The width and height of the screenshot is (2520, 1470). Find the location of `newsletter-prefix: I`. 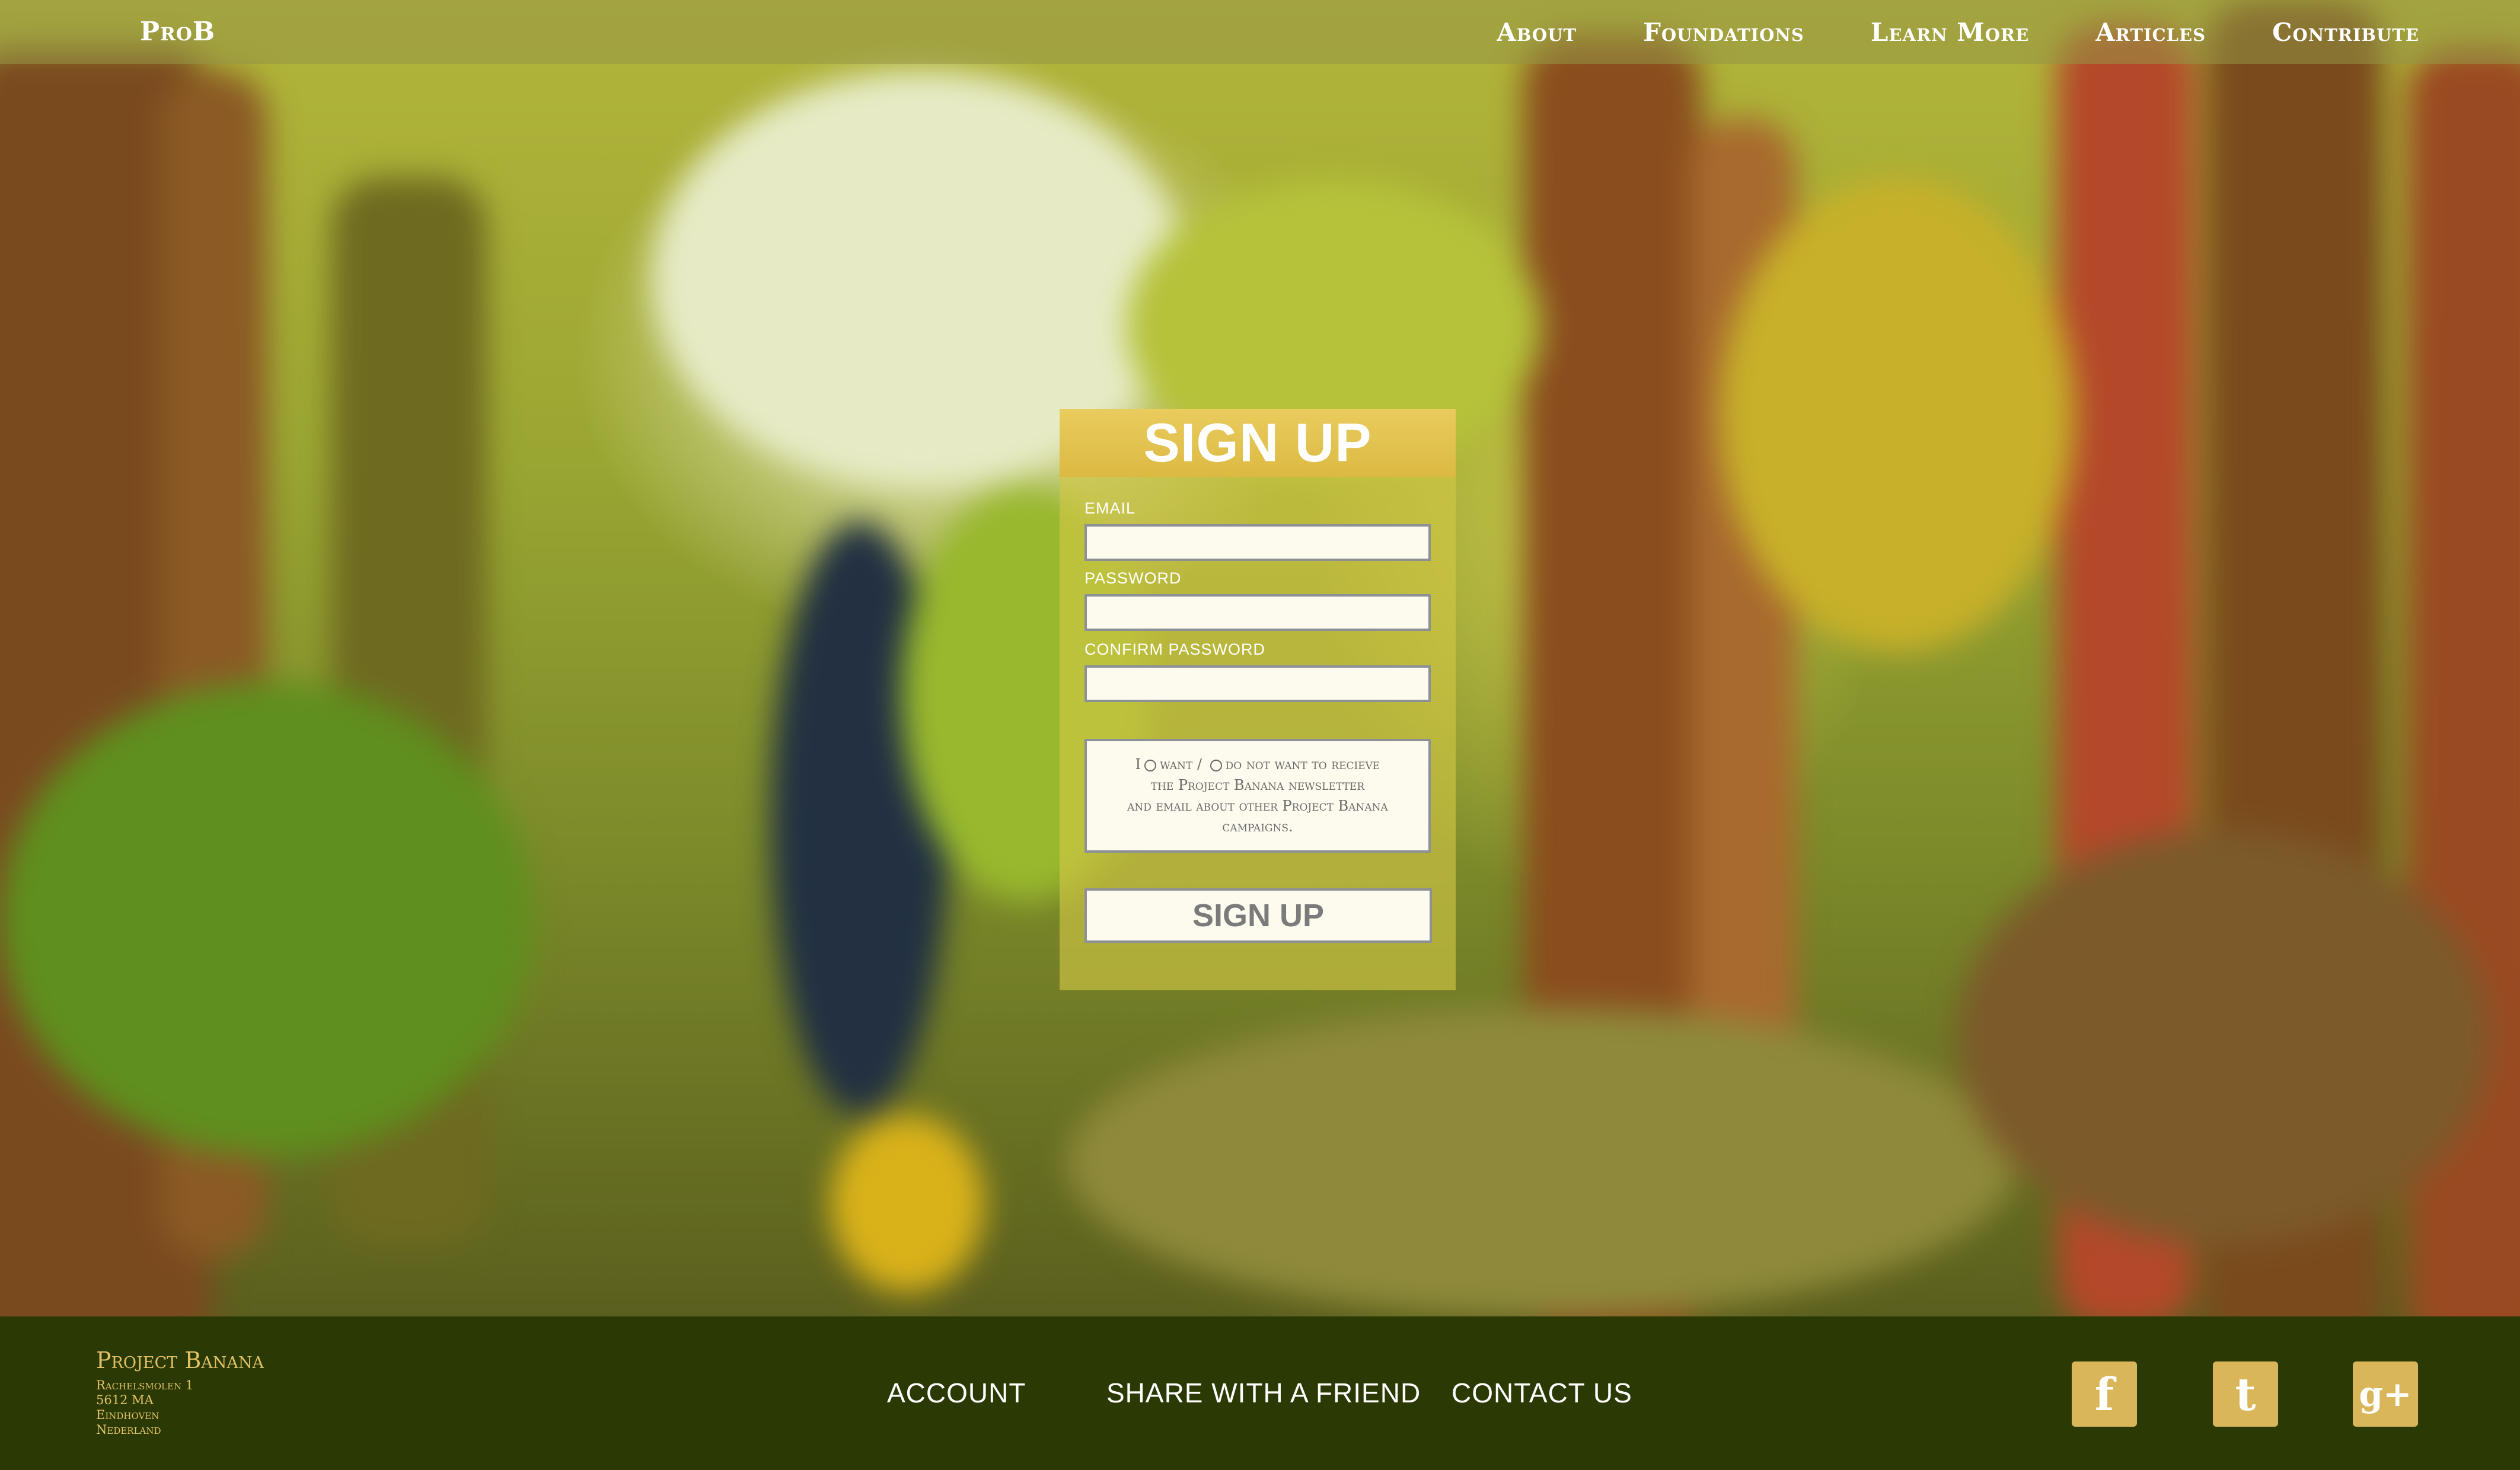

newsletter-prefix: I is located at coordinates (1138, 764).